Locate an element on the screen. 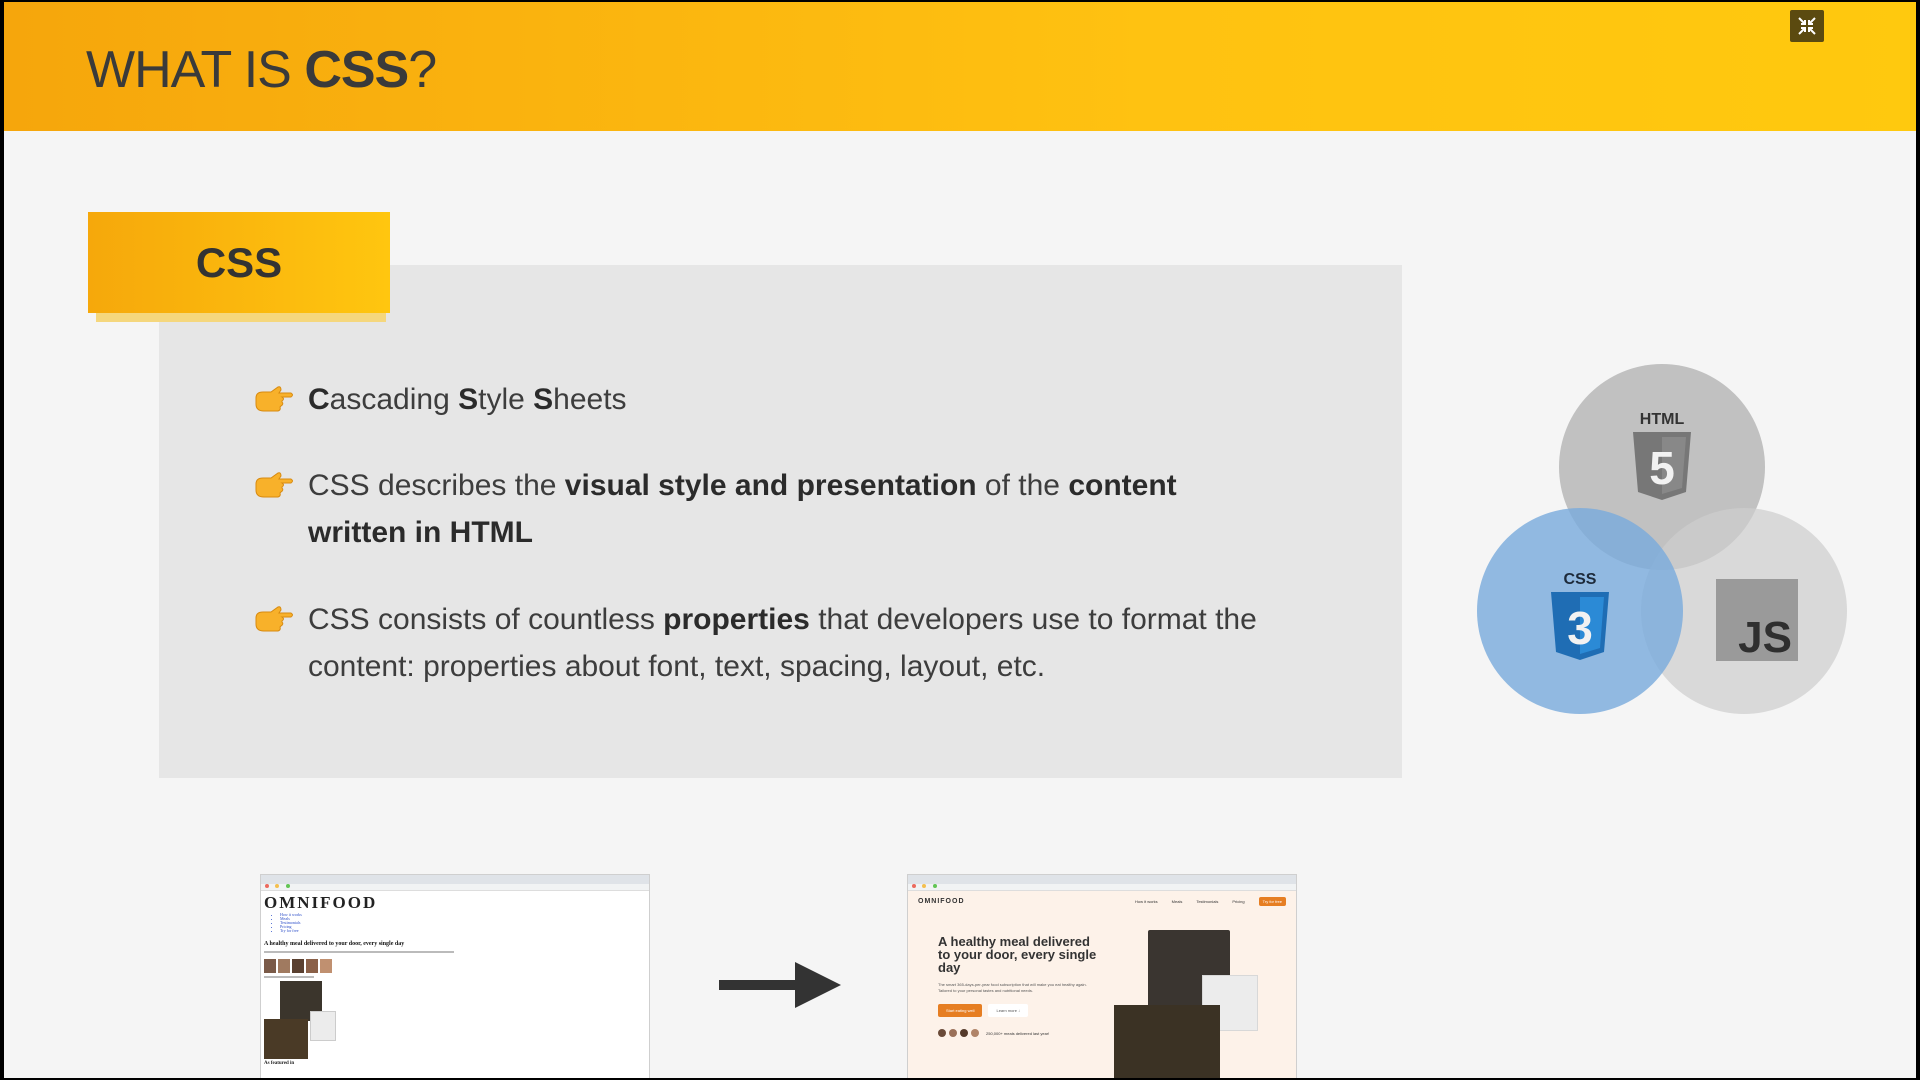  paragraph-line is located at coordinates (359, 952).